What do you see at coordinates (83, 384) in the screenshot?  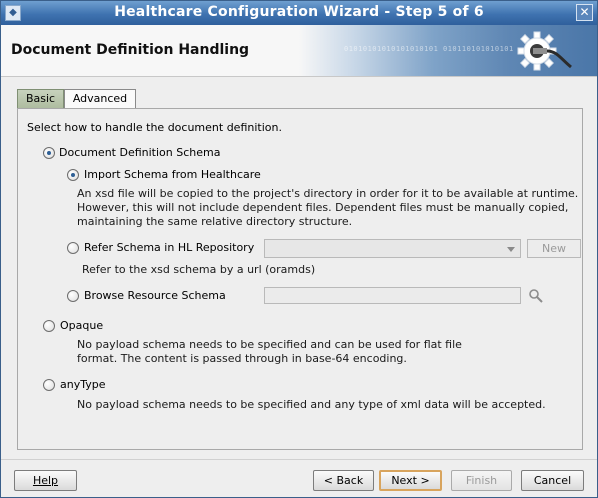 I see `anytype-label: anyType` at bounding box center [83, 384].